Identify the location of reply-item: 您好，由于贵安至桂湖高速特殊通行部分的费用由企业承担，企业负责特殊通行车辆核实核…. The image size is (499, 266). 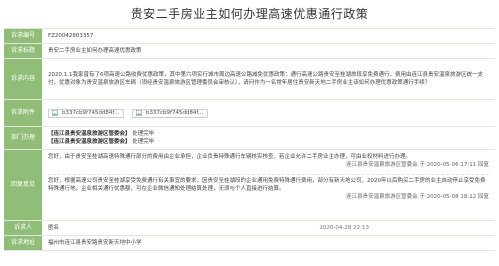
(268, 161).